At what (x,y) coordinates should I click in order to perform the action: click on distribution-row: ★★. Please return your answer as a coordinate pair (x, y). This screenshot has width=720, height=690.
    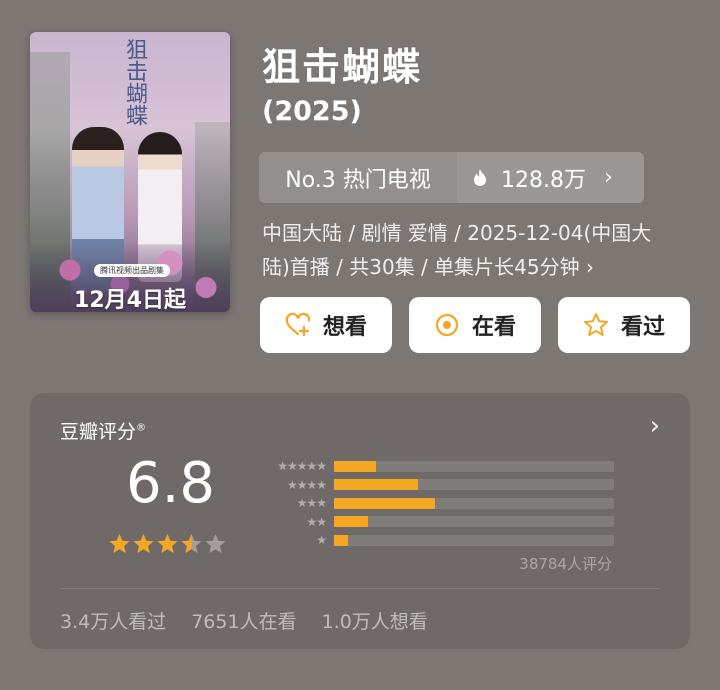
    Looking at the image, I should click on (432, 522).